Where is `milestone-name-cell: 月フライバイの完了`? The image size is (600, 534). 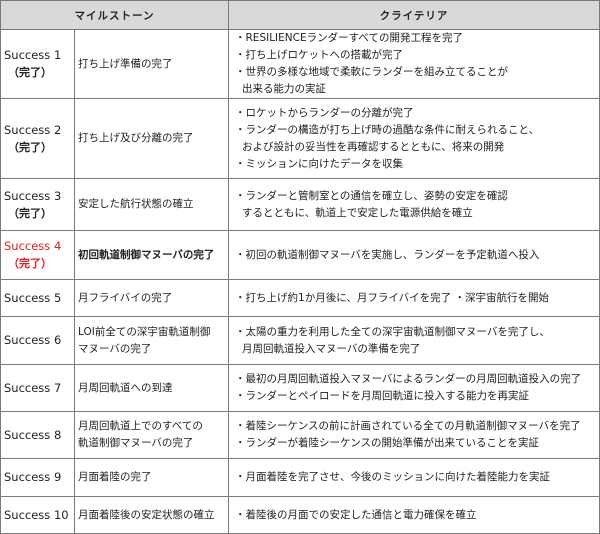 milestone-name-cell: 月フライバイの完了 is located at coordinates (151, 298).